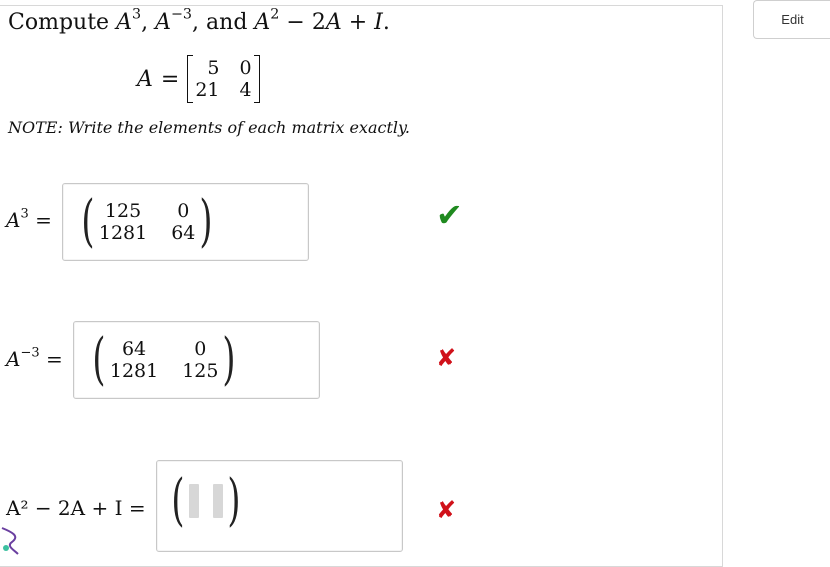 The image size is (830, 567). I want to click on matrix-definition: A = 5 0 21 4, so click(198, 79).